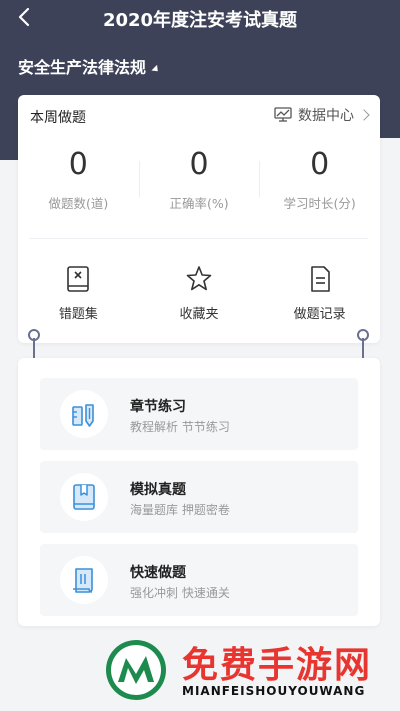 The image size is (400, 711). I want to click on chevron-right-icon, so click(364, 115).